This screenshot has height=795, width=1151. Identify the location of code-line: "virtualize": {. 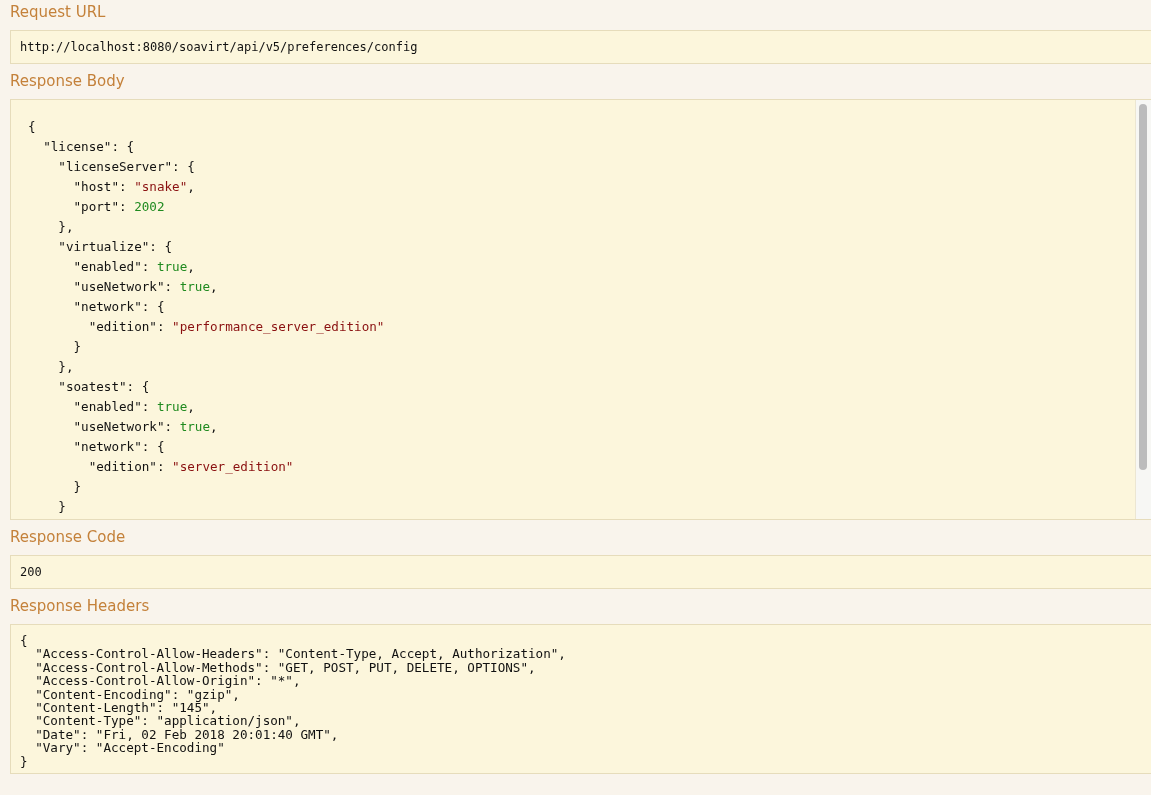
(115, 247).